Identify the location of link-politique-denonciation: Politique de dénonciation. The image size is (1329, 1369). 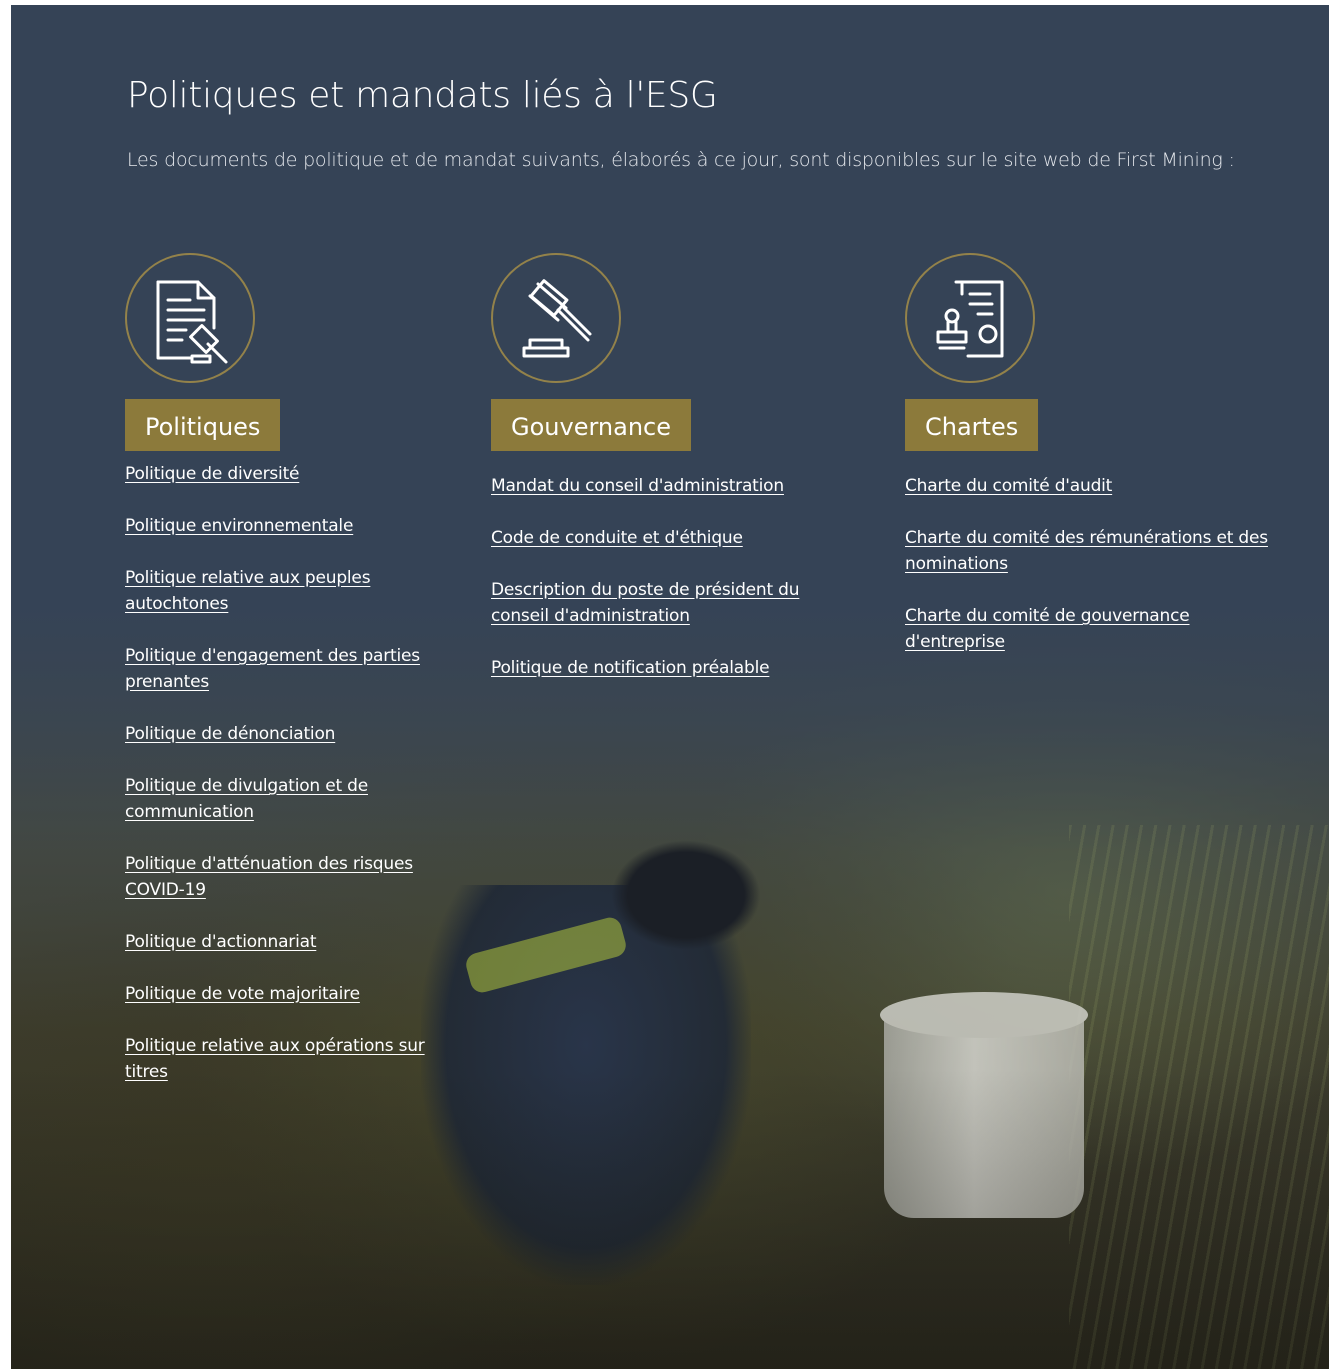
(230, 734).